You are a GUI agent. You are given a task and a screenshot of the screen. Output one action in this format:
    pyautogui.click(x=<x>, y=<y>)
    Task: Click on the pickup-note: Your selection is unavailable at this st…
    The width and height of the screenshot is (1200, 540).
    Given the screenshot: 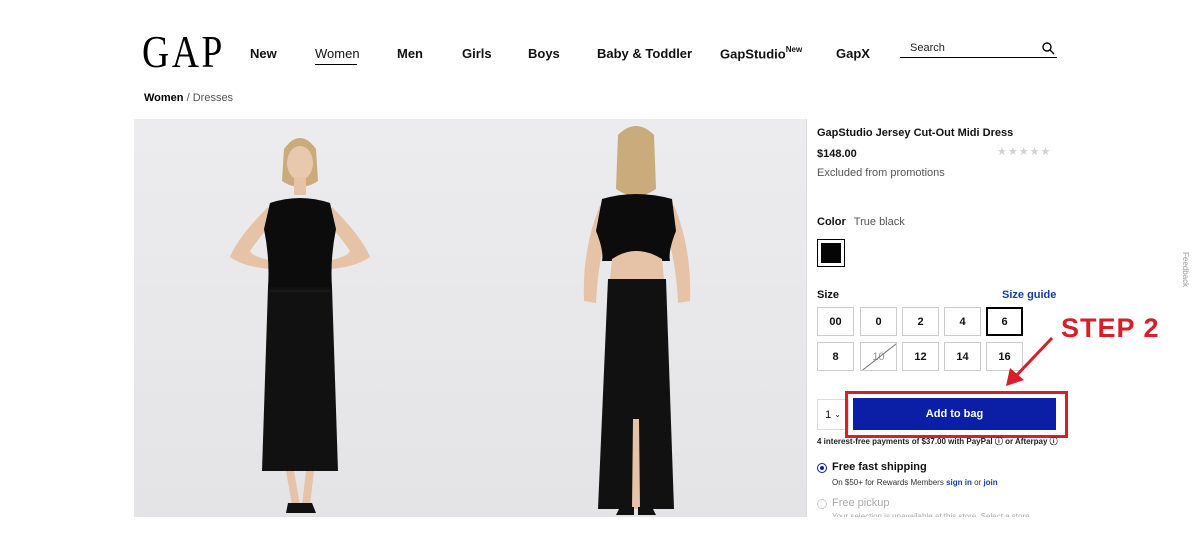 What is the action you would take?
    pyautogui.click(x=952, y=515)
    